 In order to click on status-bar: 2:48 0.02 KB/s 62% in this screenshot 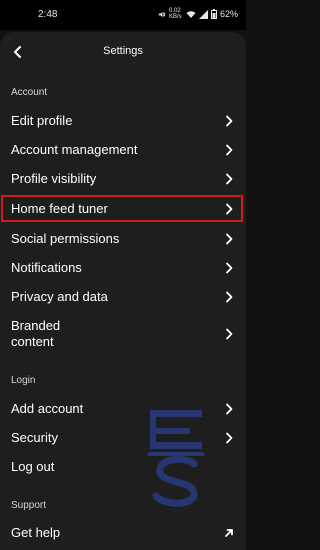, I will do `click(123, 15)`.